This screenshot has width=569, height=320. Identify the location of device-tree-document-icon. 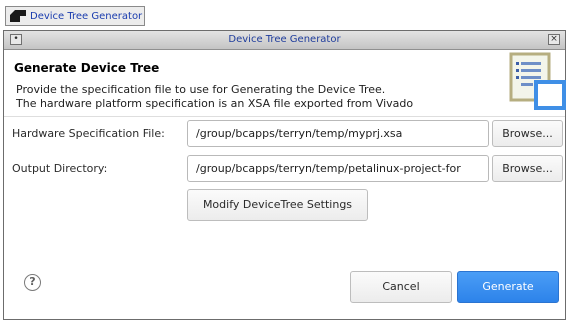
(537, 81).